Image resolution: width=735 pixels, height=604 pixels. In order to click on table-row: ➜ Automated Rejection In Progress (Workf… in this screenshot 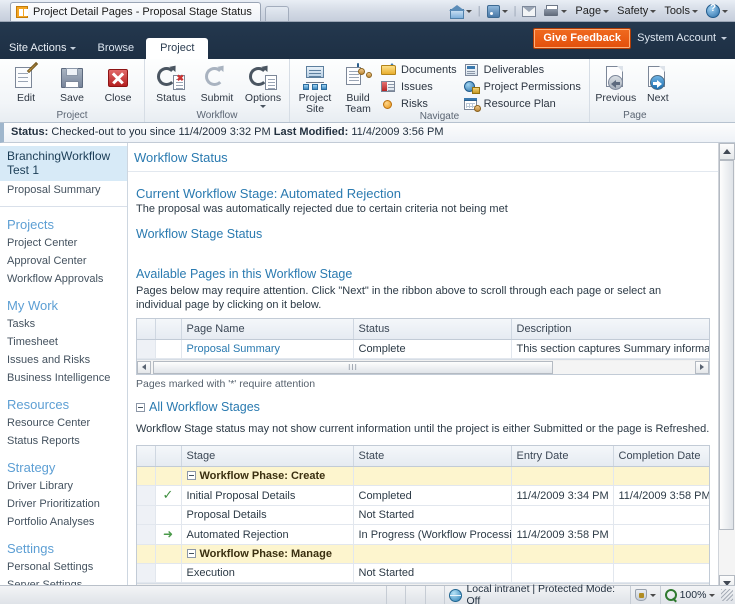, I will do `click(423, 534)`.